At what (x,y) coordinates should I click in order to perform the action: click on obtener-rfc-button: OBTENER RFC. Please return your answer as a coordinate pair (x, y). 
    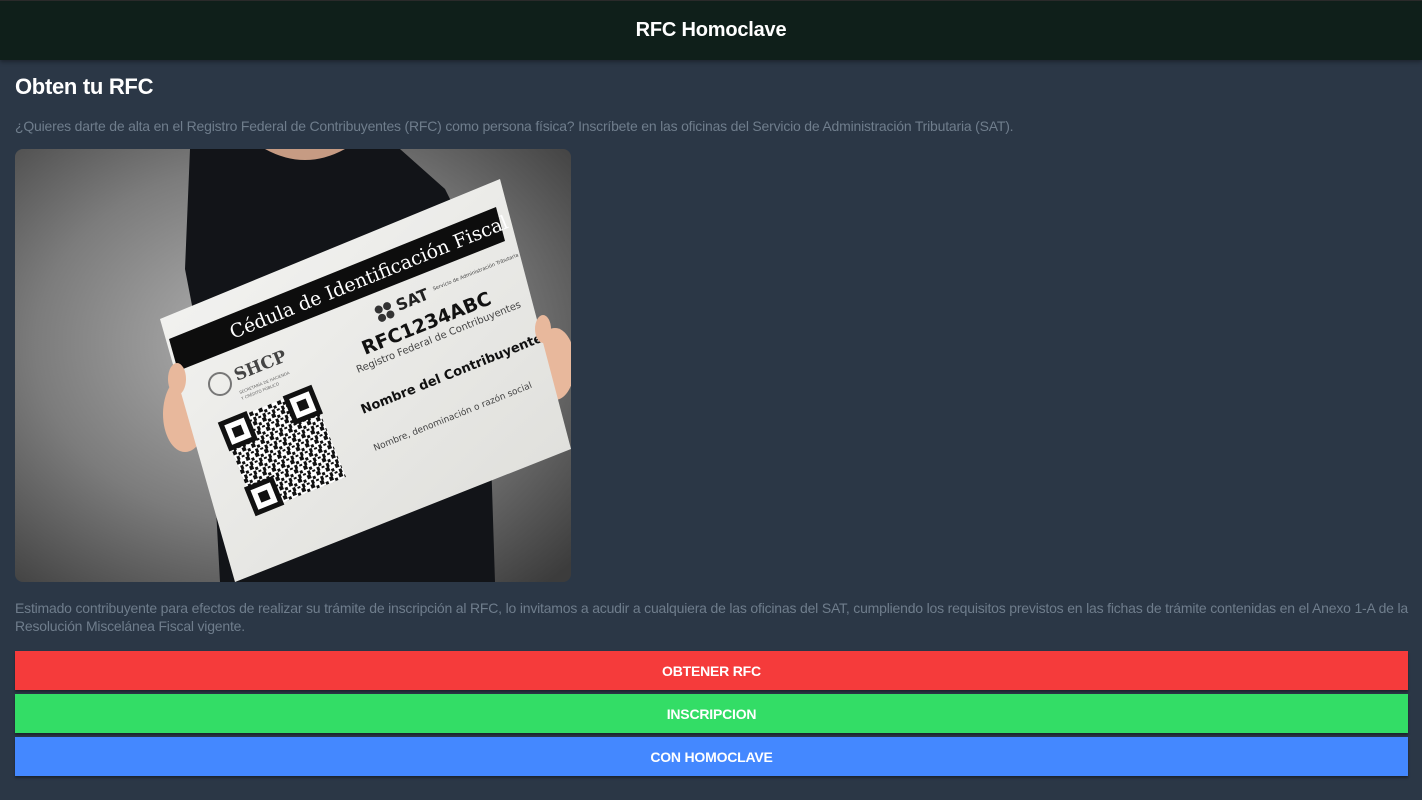
    Looking at the image, I should click on (711, 670).